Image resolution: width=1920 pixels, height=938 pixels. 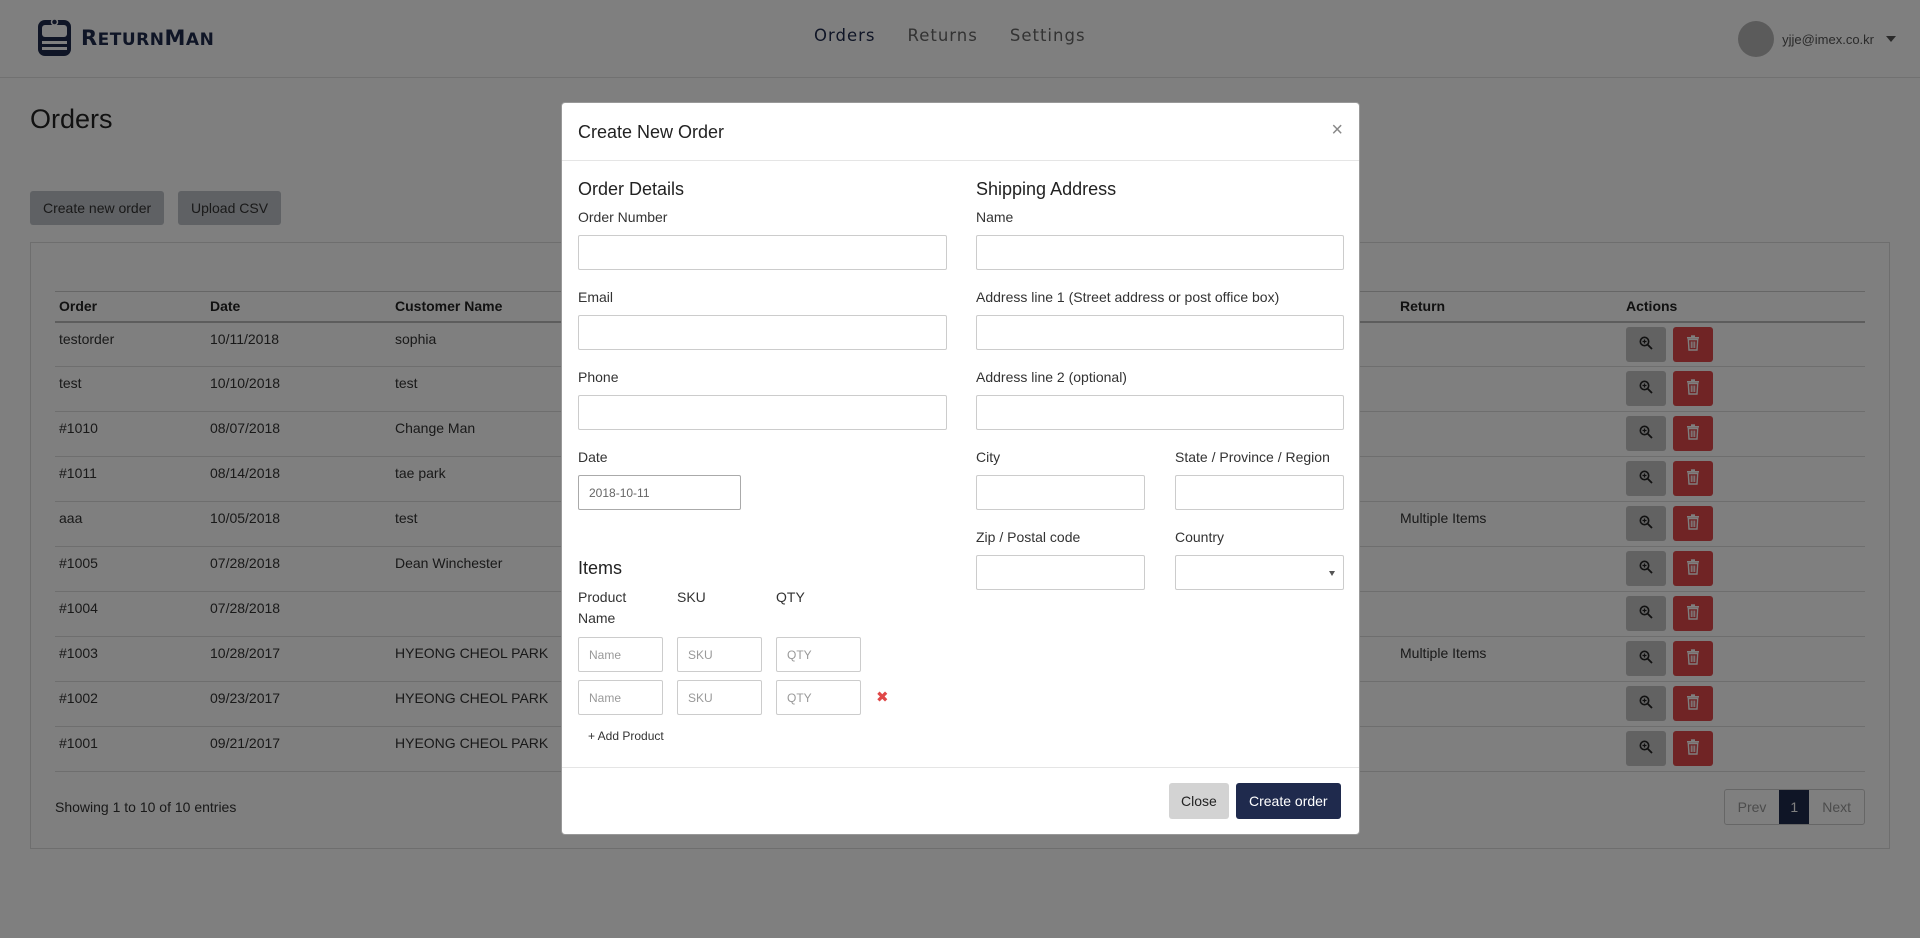 What do you see at coordinates (1160, 252) in the screenshot?
I see `shipping-name-input` at bounding box center [1160, 252].